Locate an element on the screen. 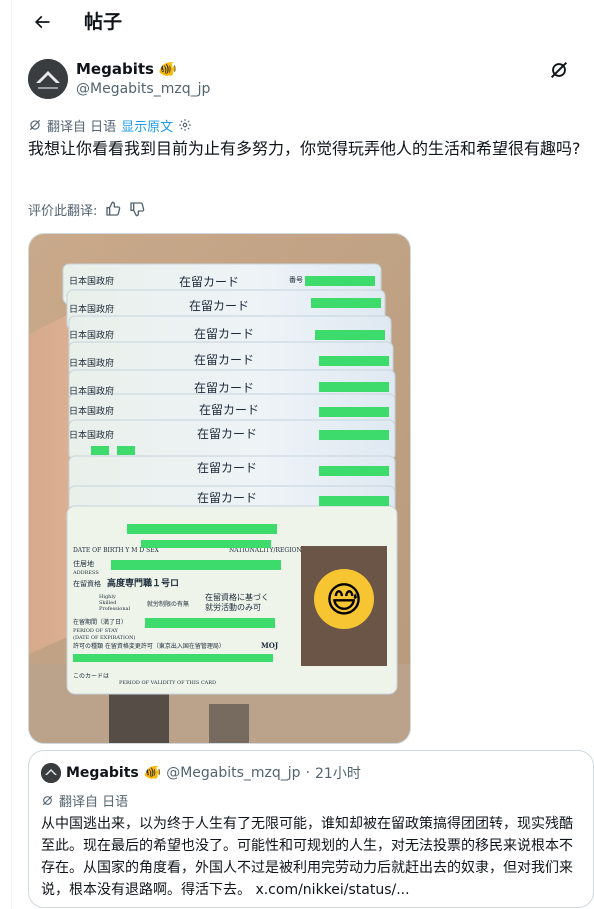  show-original-link: 显示原文 is located at coordinates (147, 125).